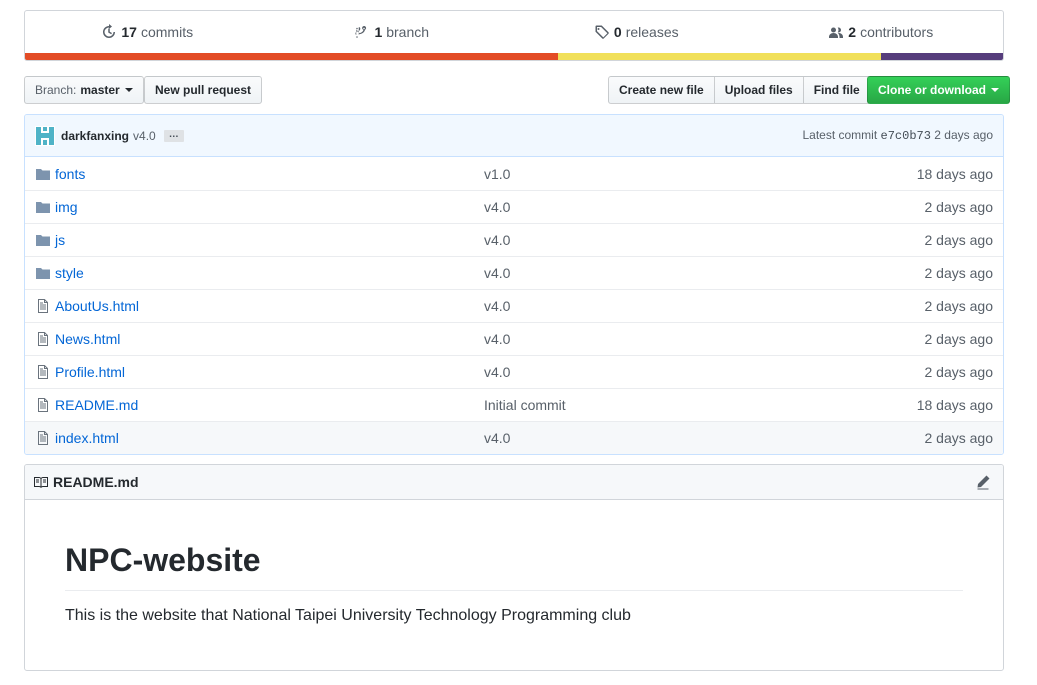  I want to click on new-pull-request-button: New pull request, so click(203, 90).